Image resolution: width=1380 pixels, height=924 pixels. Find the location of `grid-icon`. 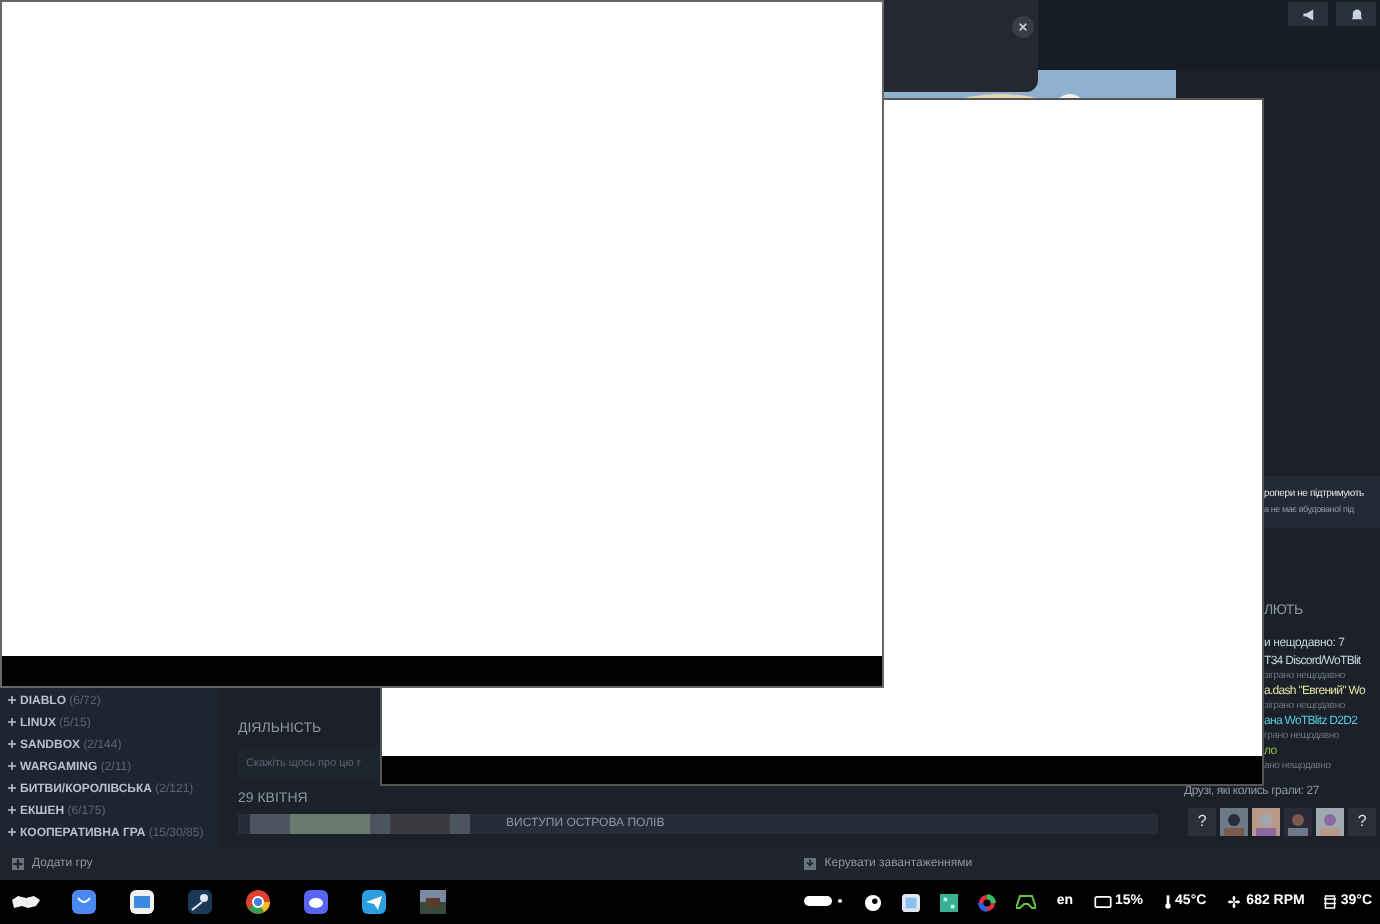

grid-icon is located at coordinates (949, 902).